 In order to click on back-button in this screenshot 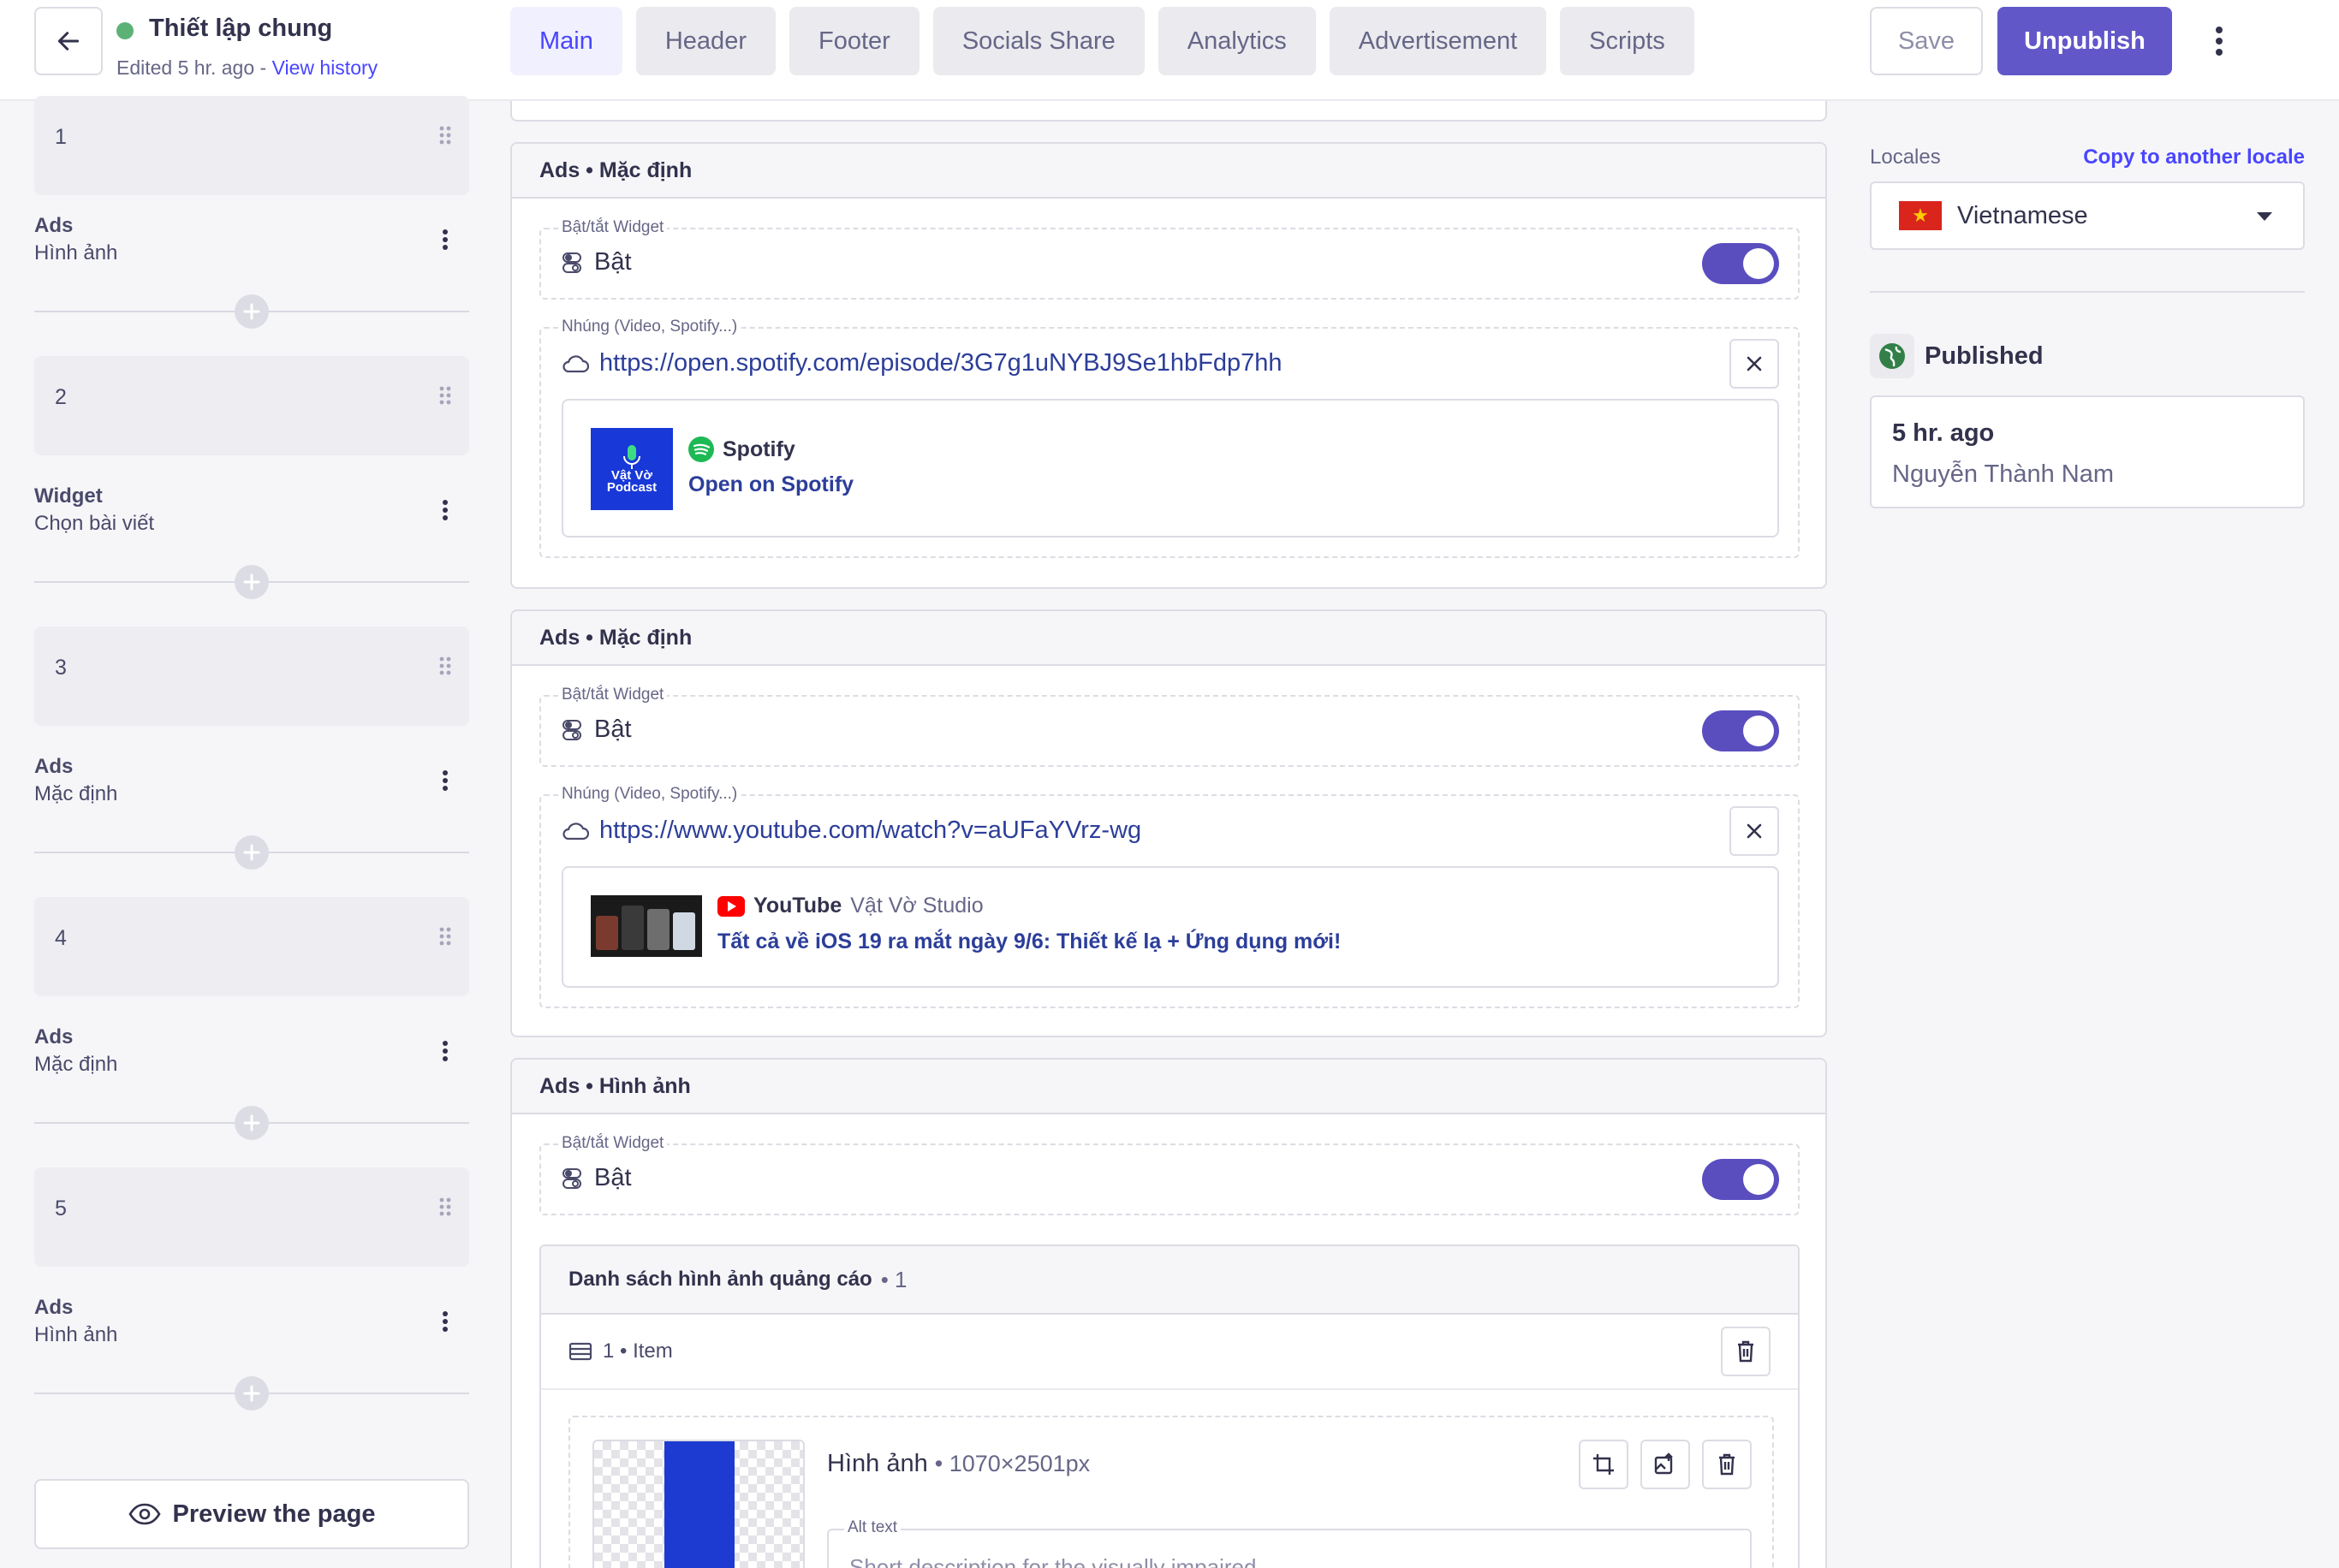, I will do `click(68, 41)`.